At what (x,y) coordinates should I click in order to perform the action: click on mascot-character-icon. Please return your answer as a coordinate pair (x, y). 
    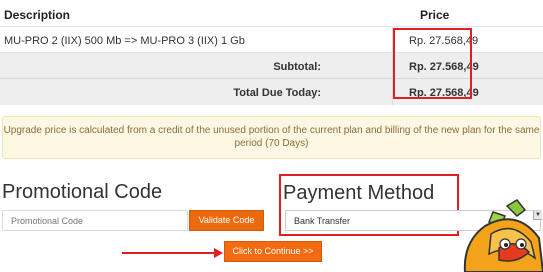
    Looking at the image, I should click on (503, 235).